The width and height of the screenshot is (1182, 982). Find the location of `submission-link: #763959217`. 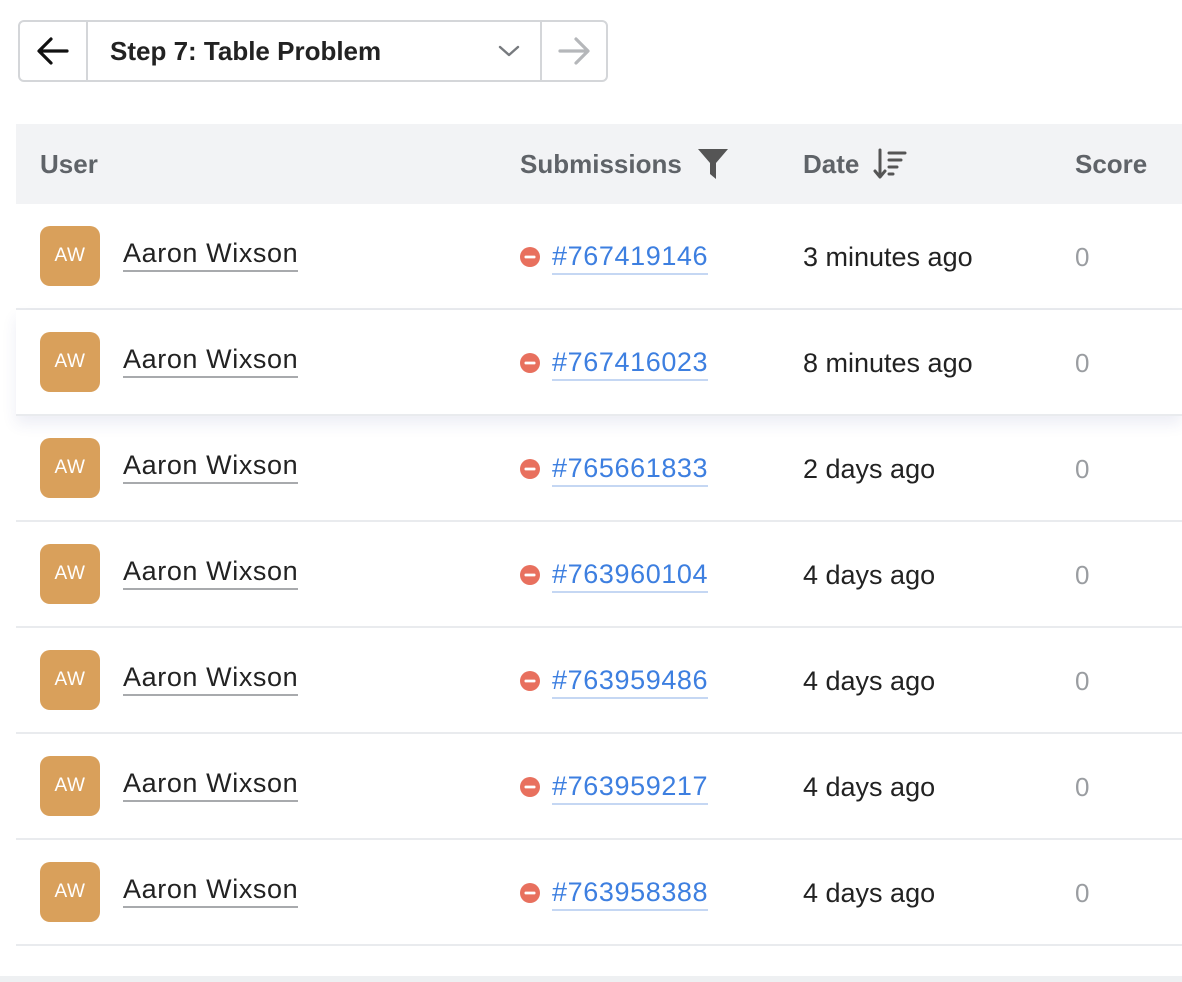

submission-link: #763959217 is located at coordinates (630, 787).